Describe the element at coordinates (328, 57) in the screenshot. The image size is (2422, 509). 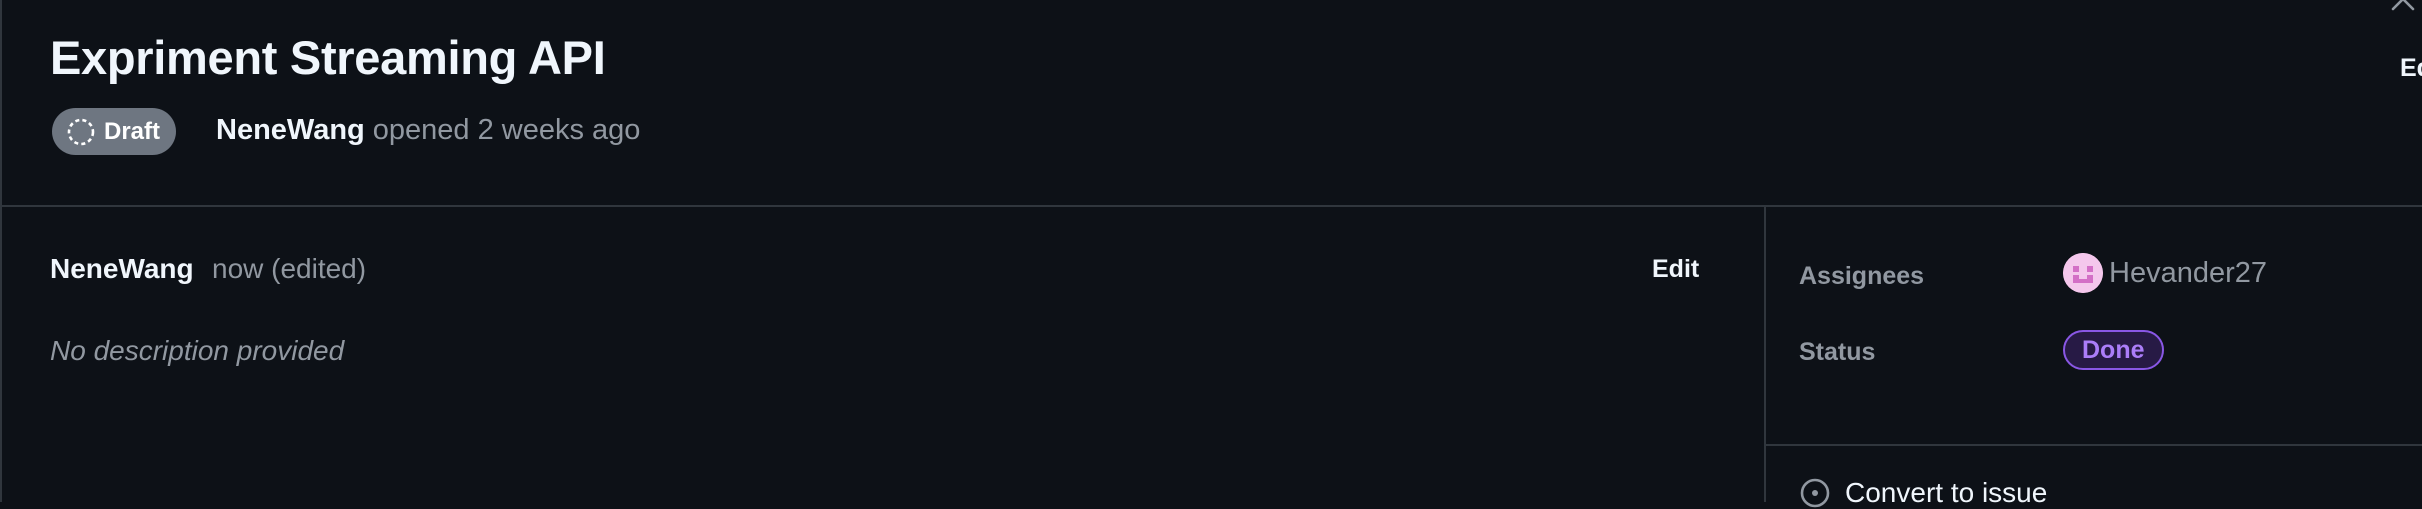
I see `page-title: Expriment Streaming API` at that location.